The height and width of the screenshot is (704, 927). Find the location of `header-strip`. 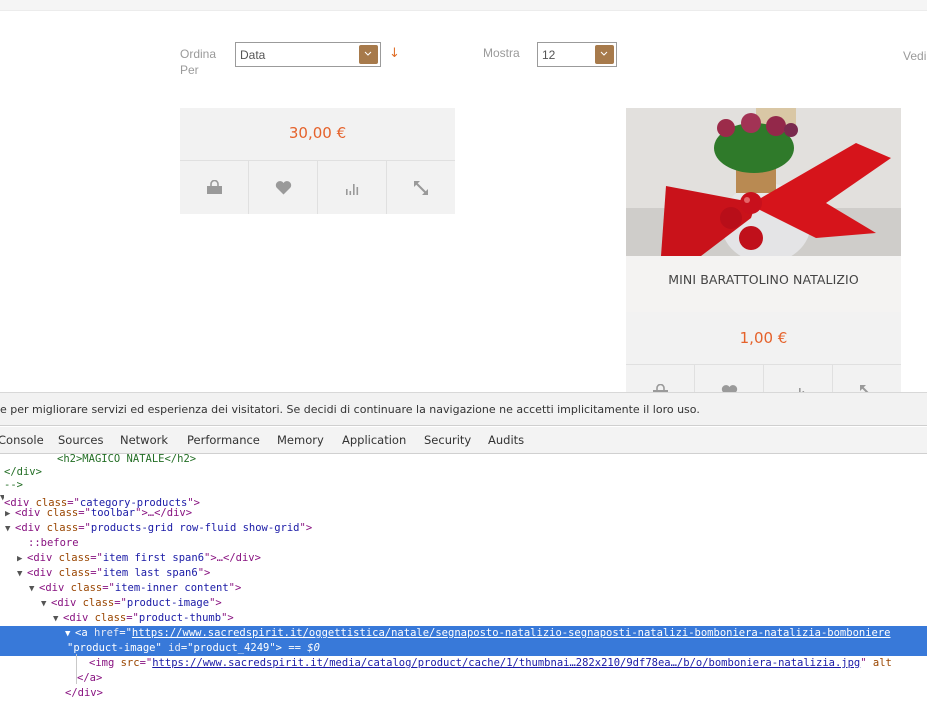

header-strip is located at coordinates (463, 5).